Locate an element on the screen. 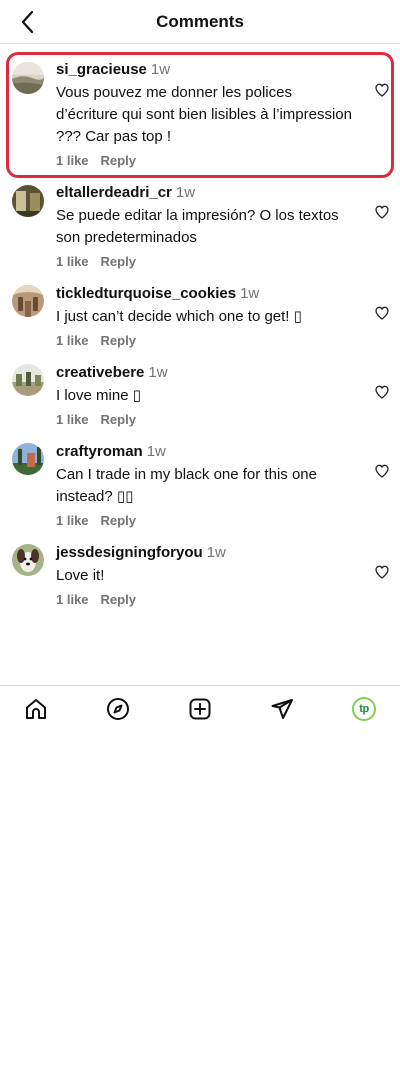 The width and height of the screenshot is (400, 1080). comment-username: tickledturquoise_cookies is located at coordinates (146, 293).